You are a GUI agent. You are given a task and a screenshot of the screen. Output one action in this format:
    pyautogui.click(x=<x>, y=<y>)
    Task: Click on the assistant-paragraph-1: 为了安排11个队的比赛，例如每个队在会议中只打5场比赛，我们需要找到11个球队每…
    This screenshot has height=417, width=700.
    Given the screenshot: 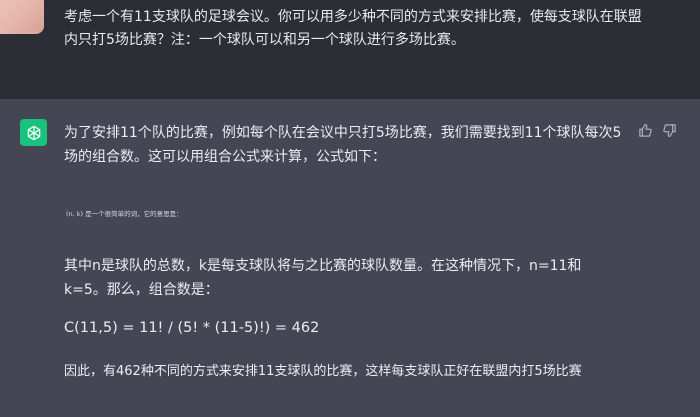 What is the action you would take?
    pyautogui.click(x=343, y=145)
    